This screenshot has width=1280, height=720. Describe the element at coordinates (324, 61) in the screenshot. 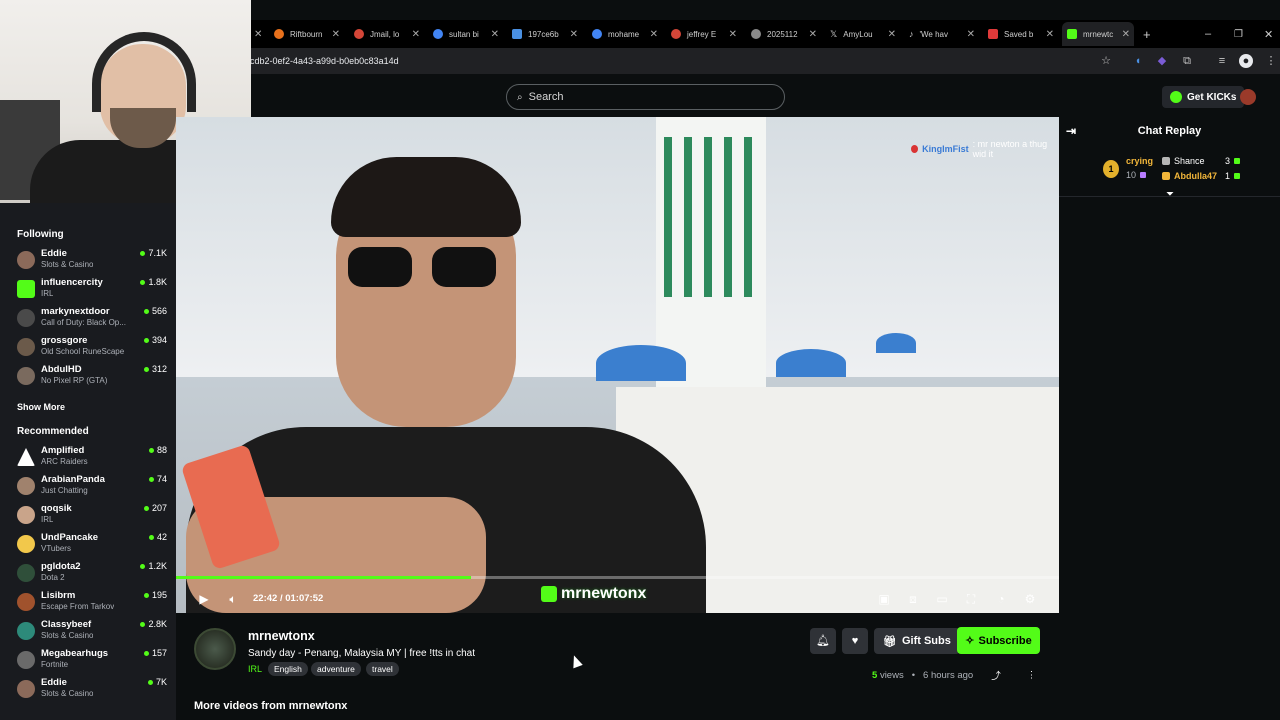

I see `url-text: cdb2-0ef2-4a43-a99d-b0eb0c83a14d` at that location.